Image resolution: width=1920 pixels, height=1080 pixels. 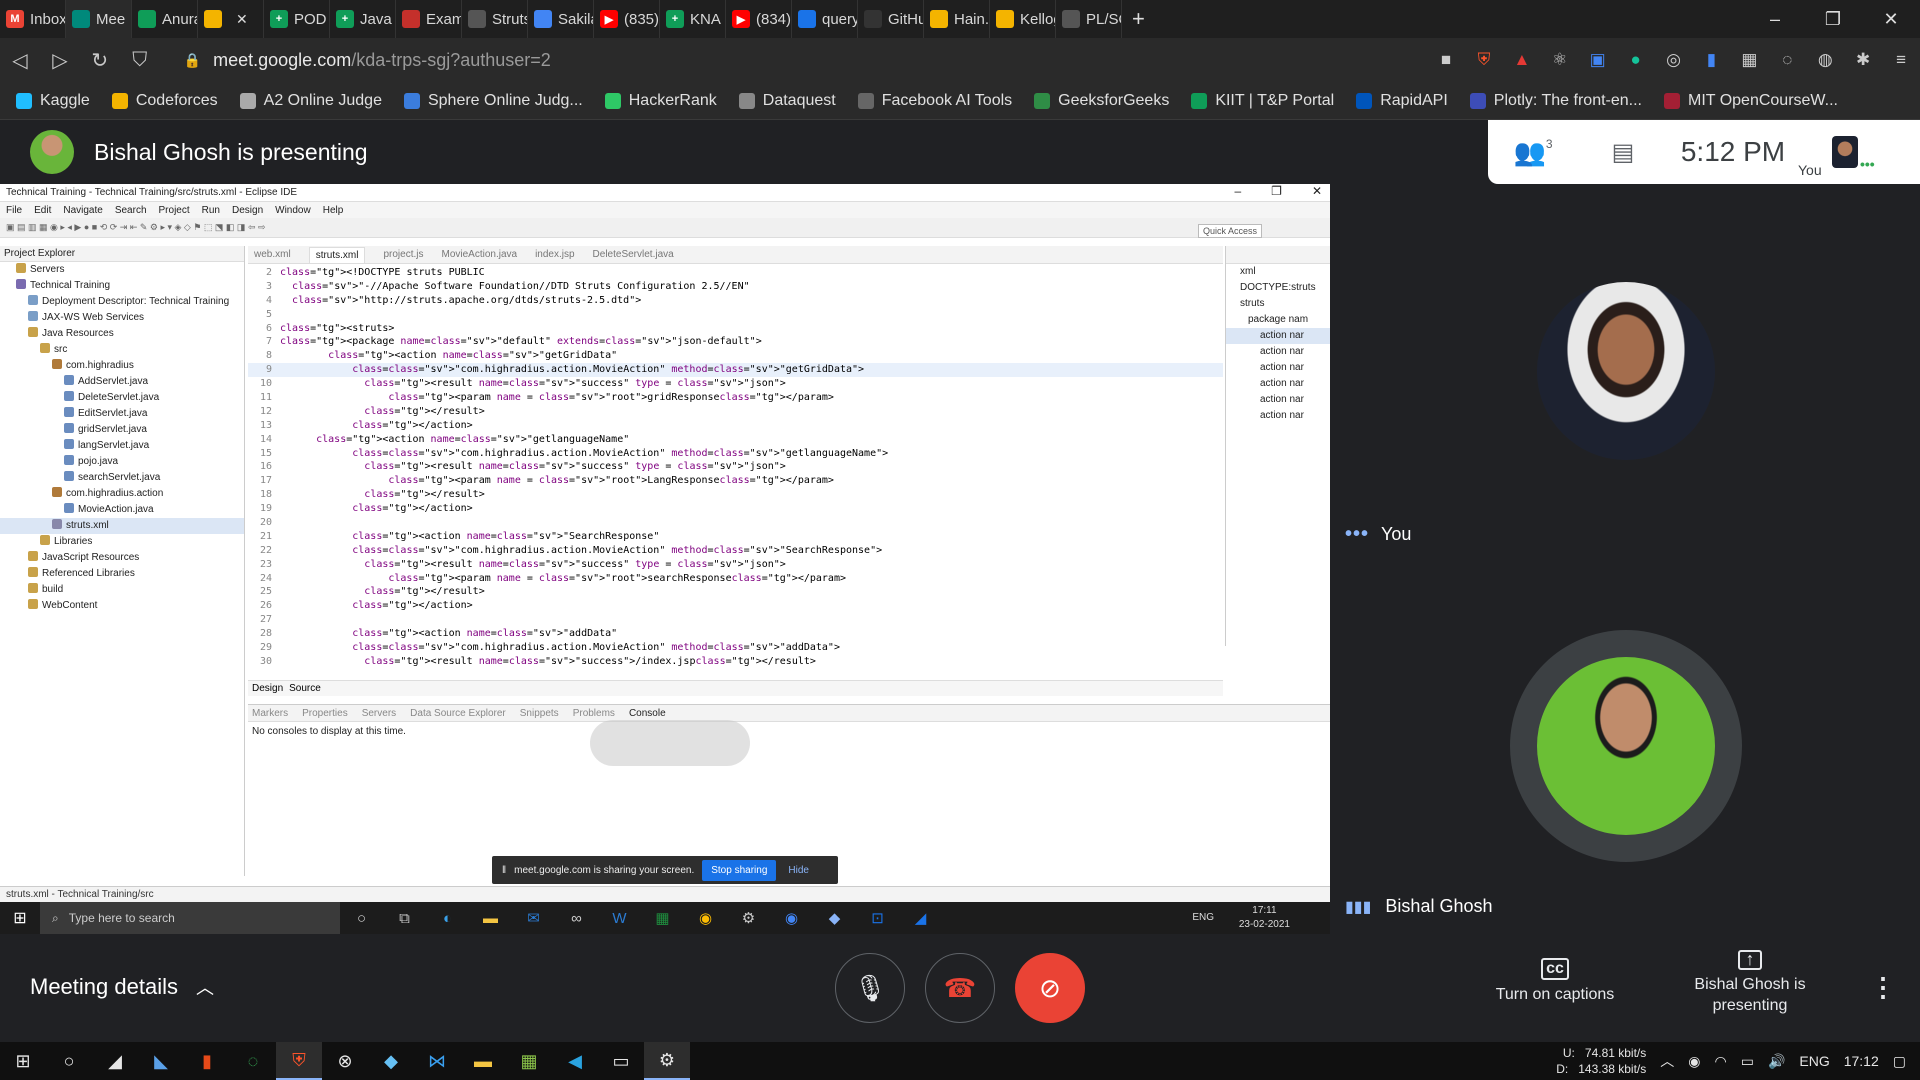 What do you see at coordinates (1101, 101) in the screenshot?
I see `bookmark-item: GeeksforGeeks` at bounding box center [1101, 101].